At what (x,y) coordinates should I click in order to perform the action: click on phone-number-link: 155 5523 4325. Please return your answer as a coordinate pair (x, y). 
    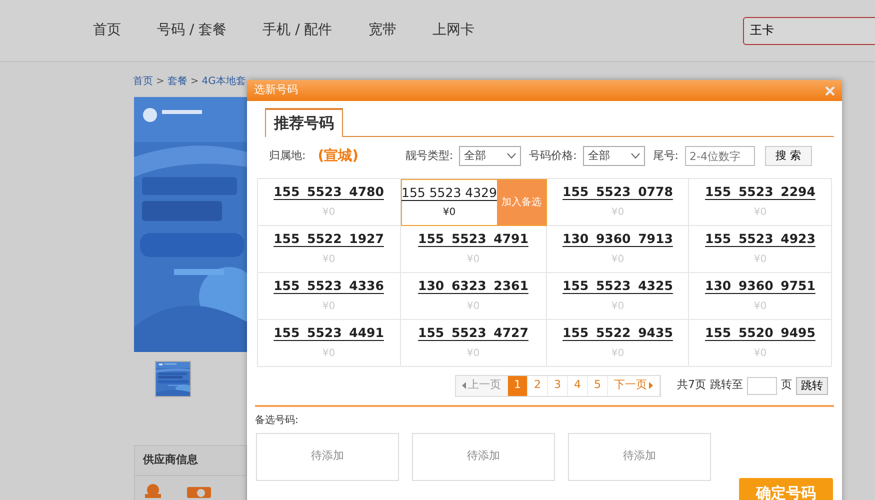
    Looking at the image, I should click on (617, 286).